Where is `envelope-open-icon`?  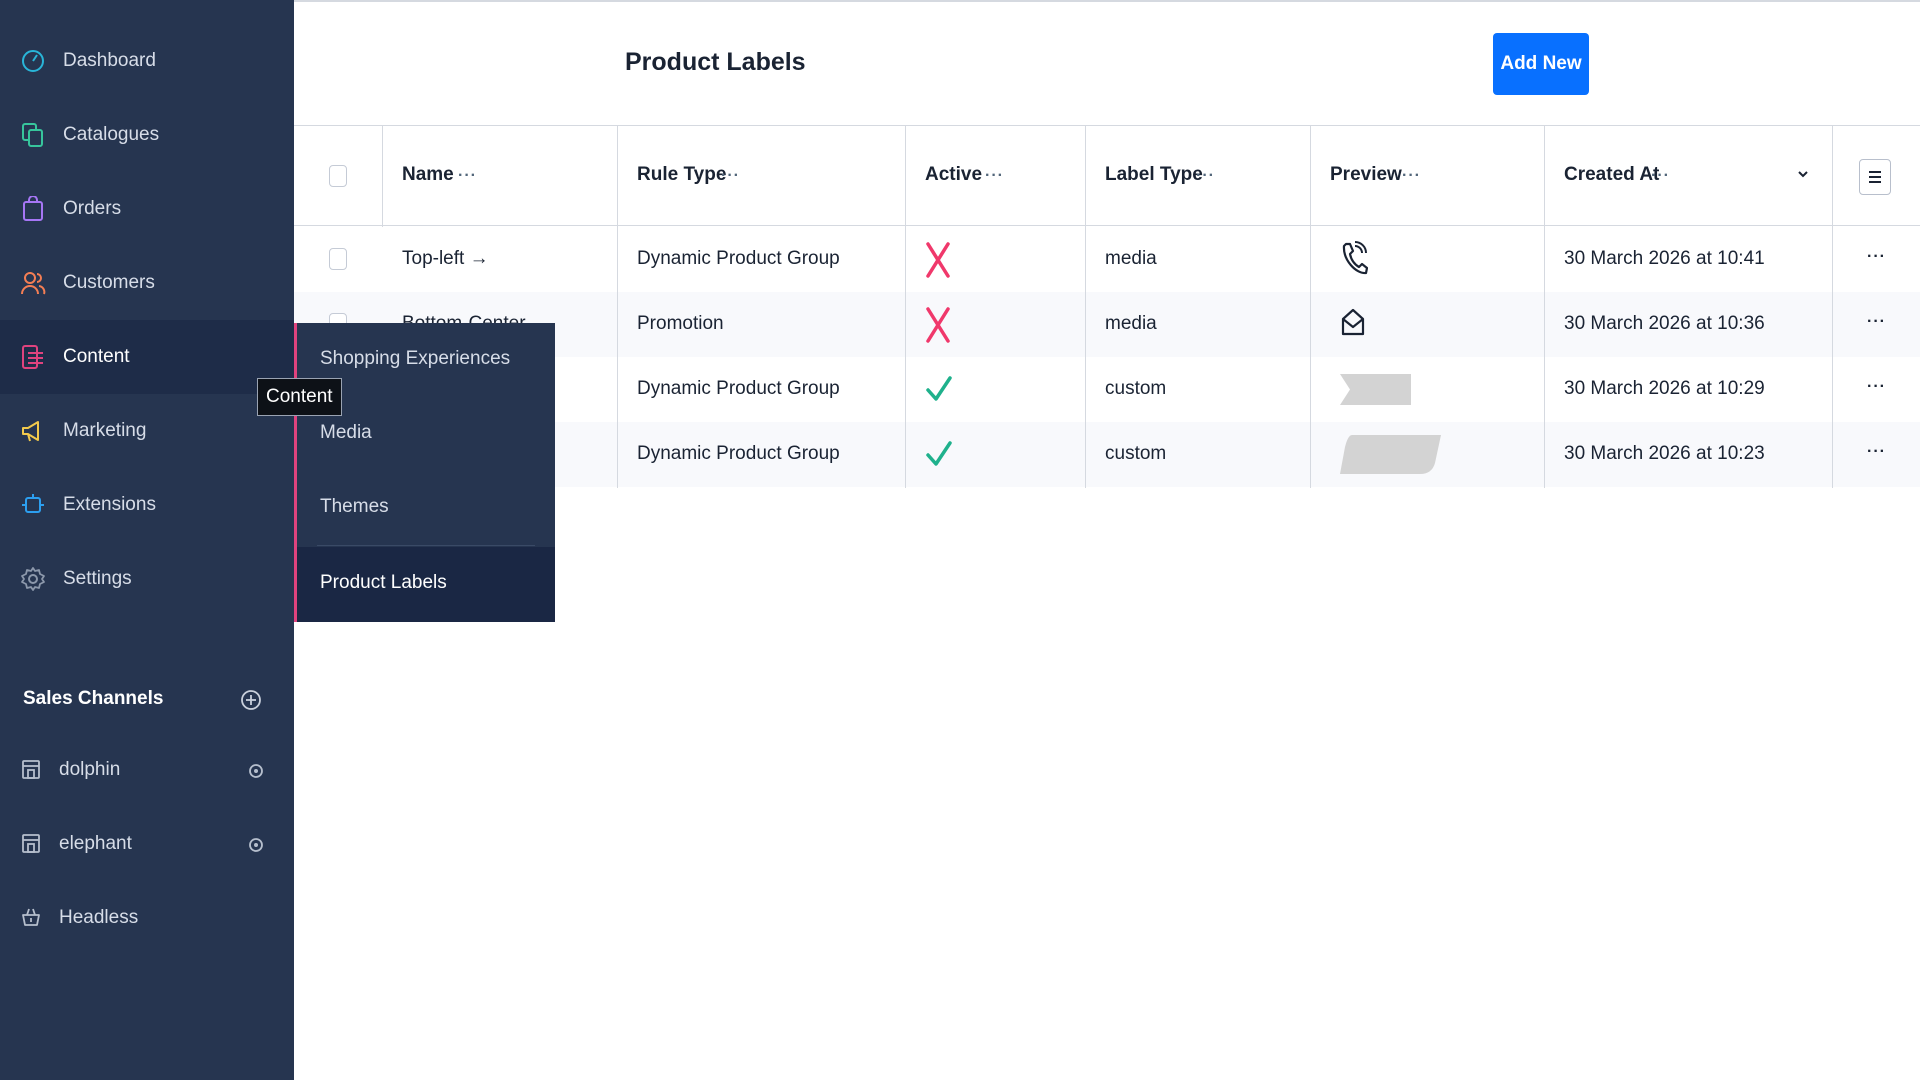 envelope-open-icon is located at coordinates (1353, 322).